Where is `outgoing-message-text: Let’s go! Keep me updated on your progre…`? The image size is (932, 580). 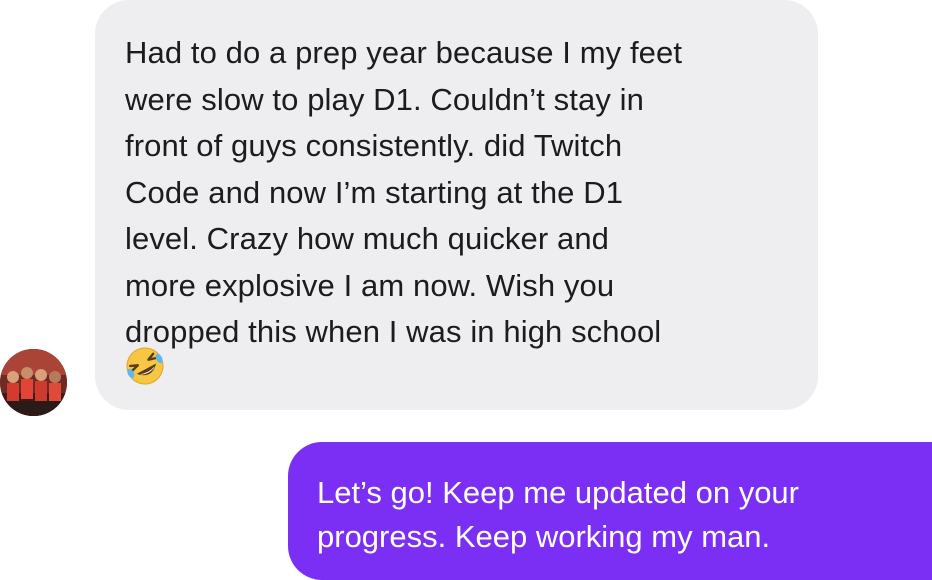
outgoing-message-text: Let’s go! Keep me updated on your progre… is located at coordinates (558, 514).